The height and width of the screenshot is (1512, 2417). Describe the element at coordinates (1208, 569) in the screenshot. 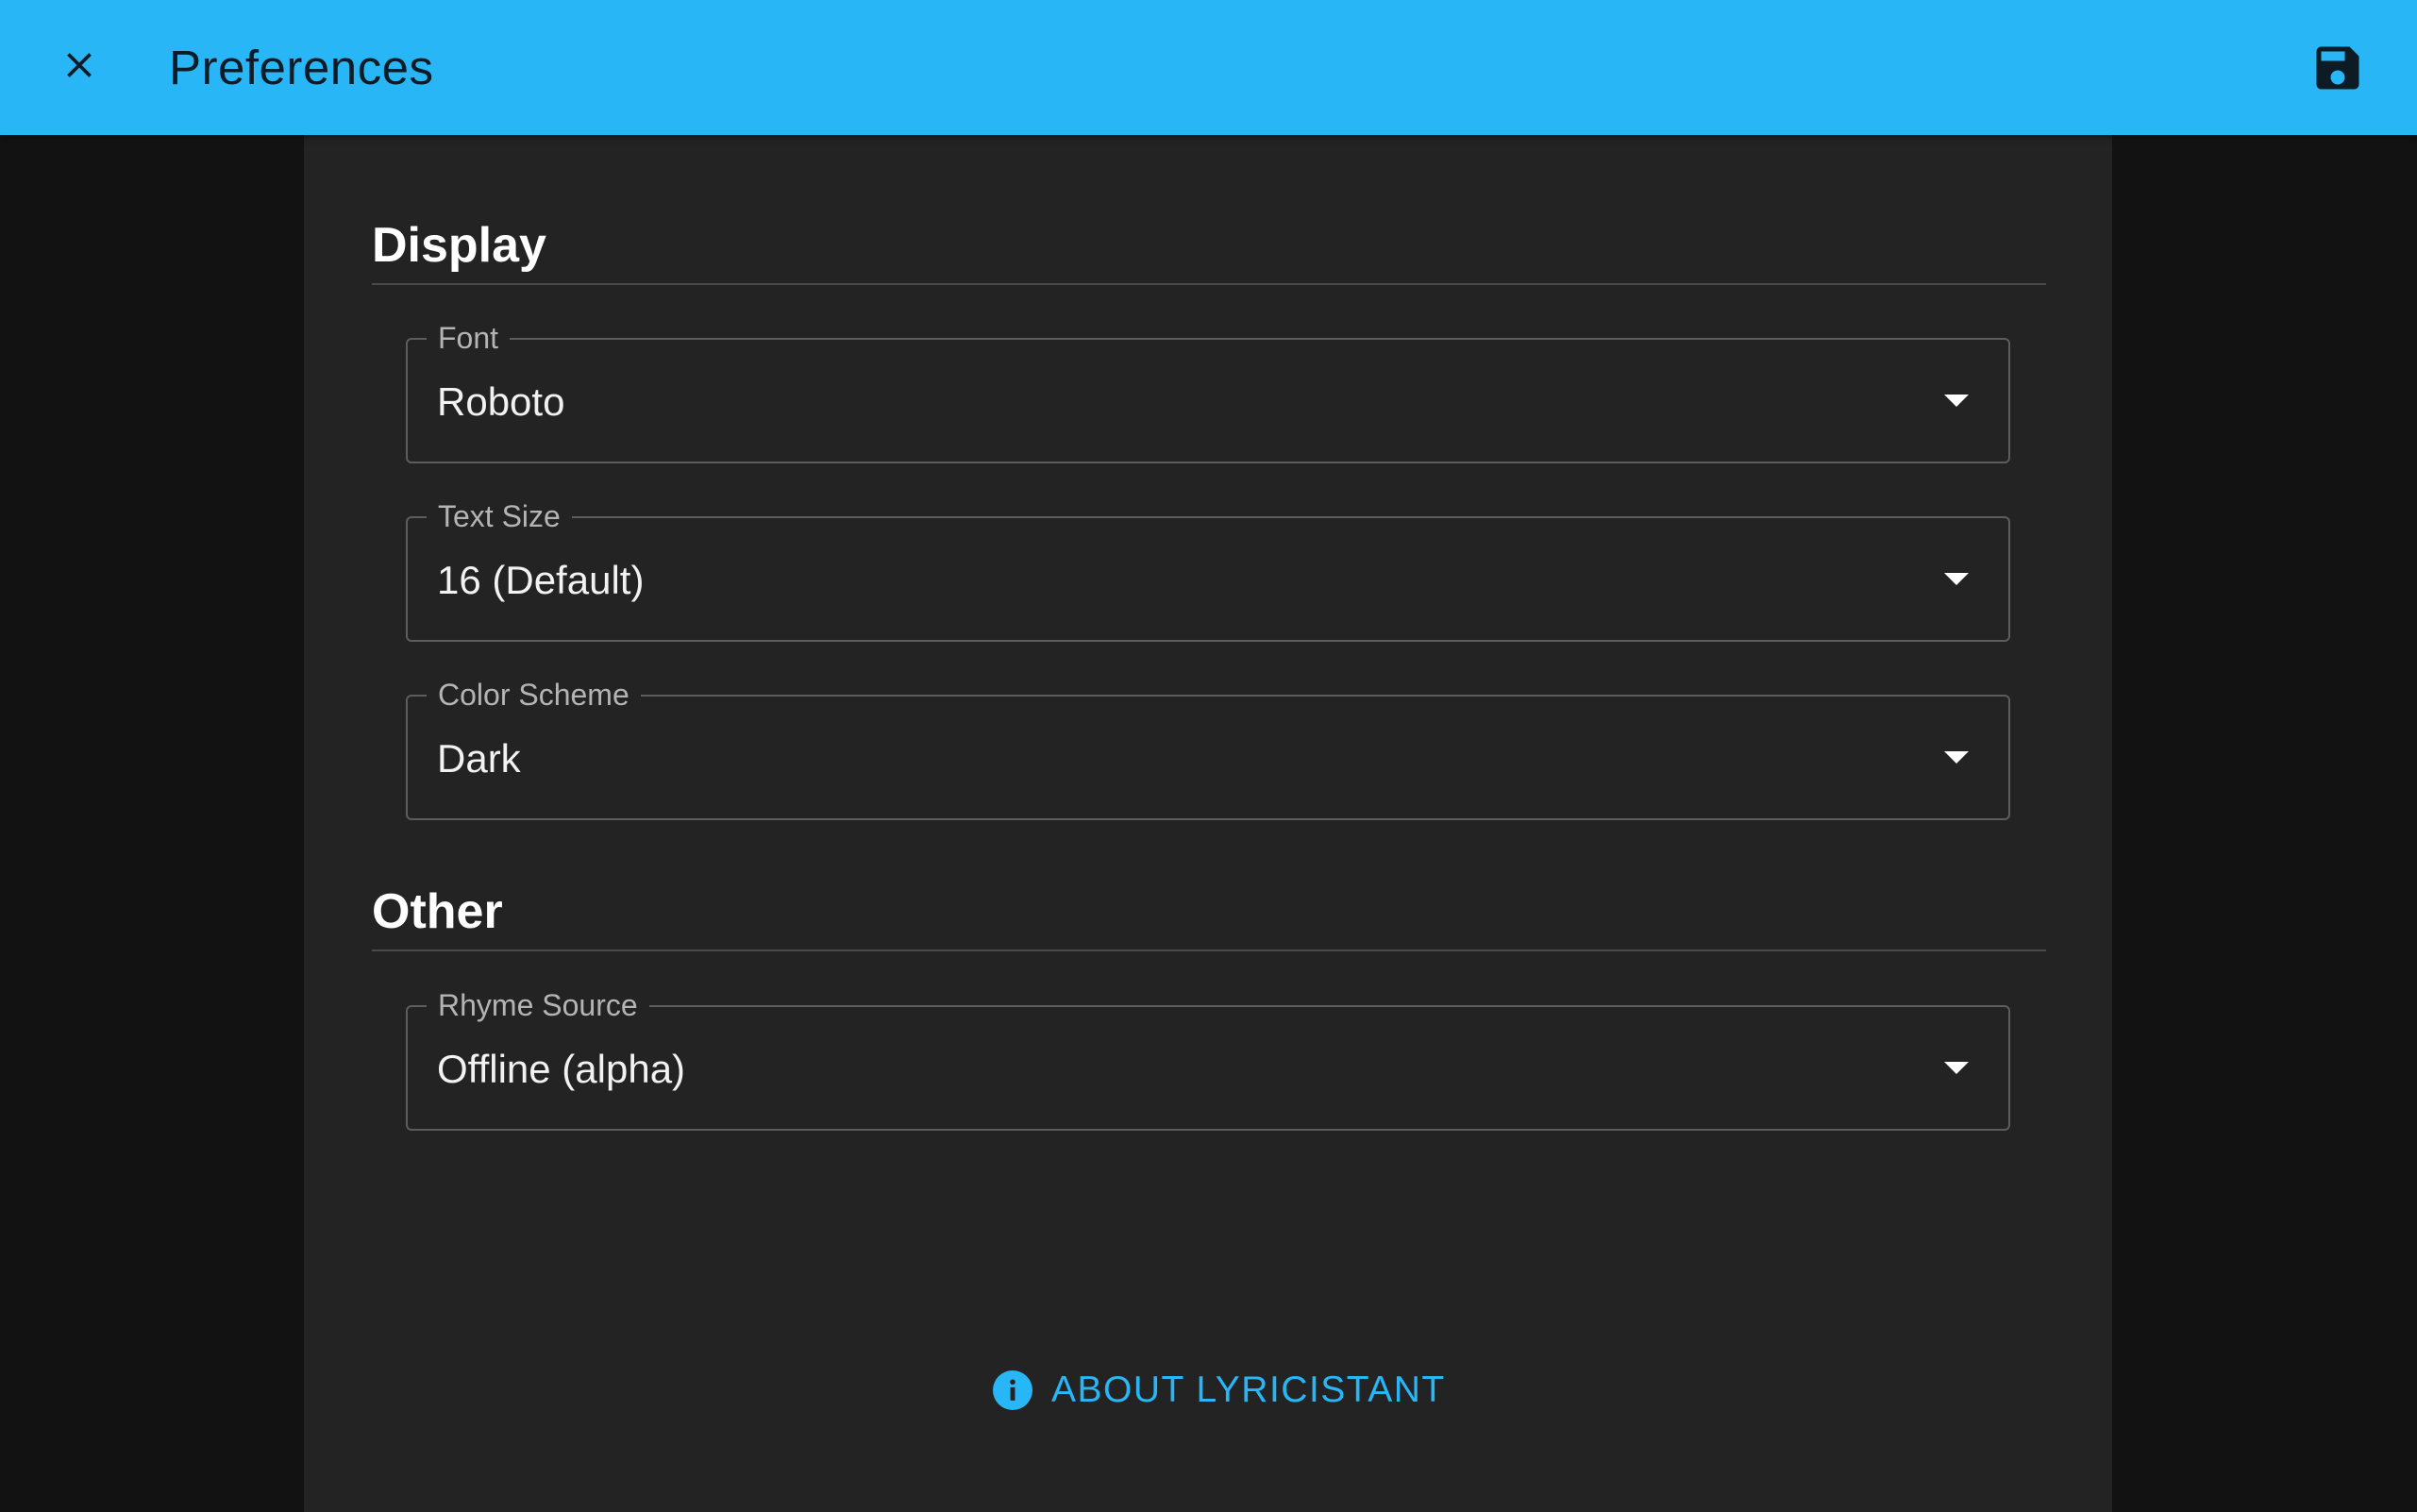

I see `text-size-select: Text Size 16 (Default)` at that location.